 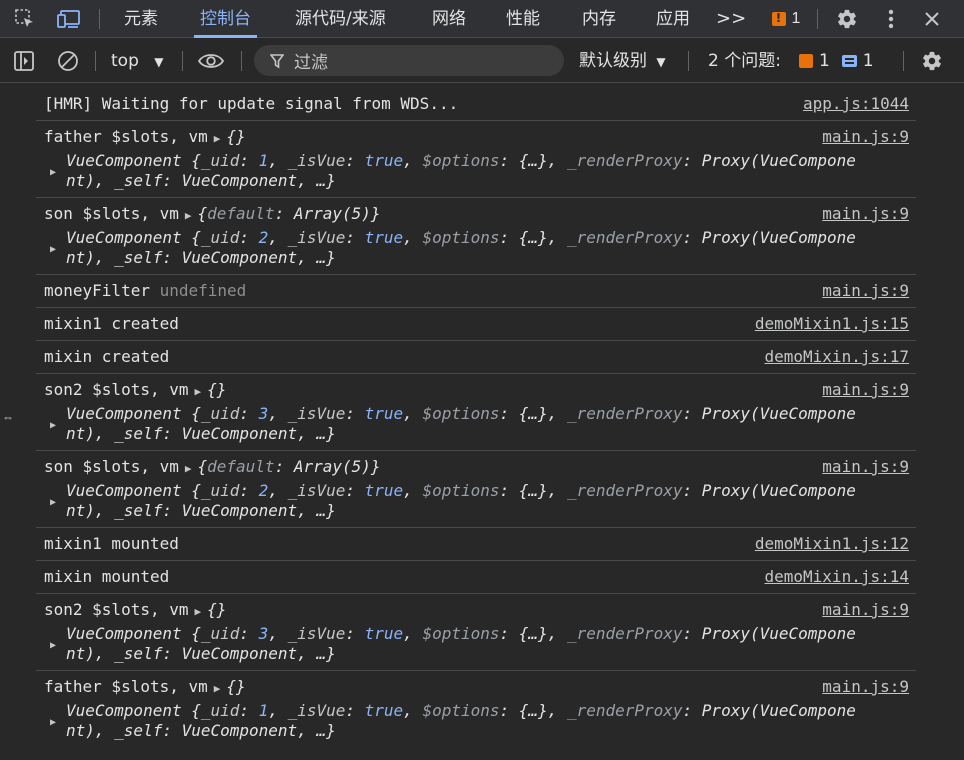 What do you see at coordinates (159, 62) in the screenshot?
I see `dropdown-arrow-icon: ▼` at bounding box center [159, 62].